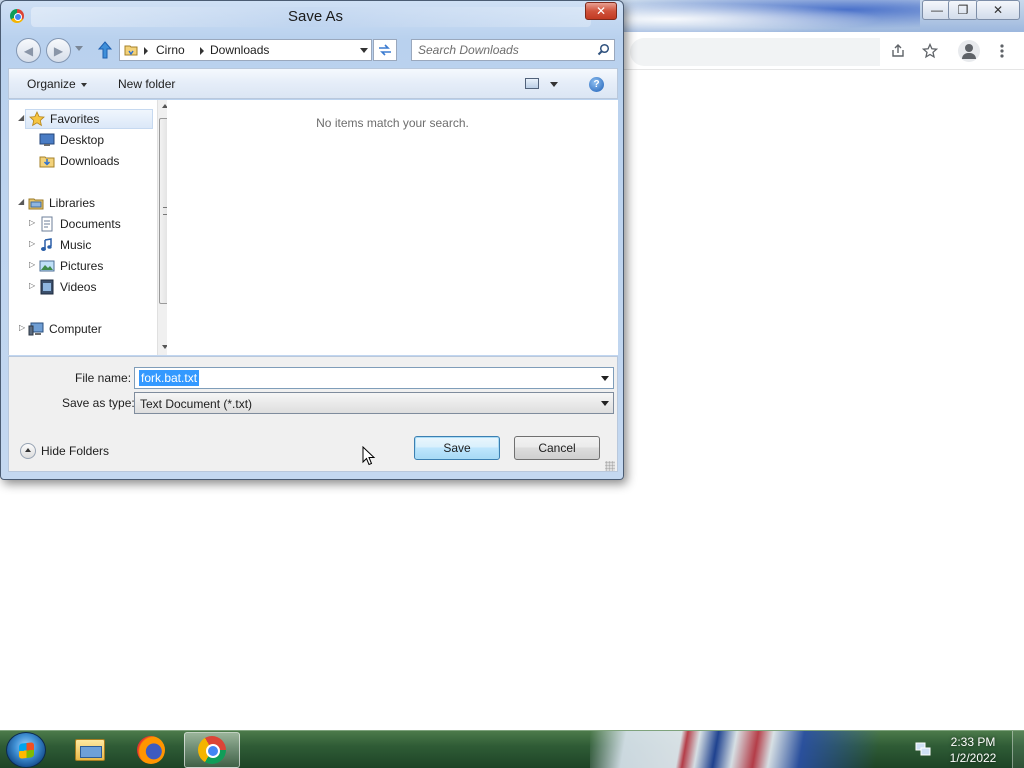 The image size is (1024, 768). Describe the element at coordinates (75, 119) in the screenshot. I see `tree-label: Favorites` at that location.